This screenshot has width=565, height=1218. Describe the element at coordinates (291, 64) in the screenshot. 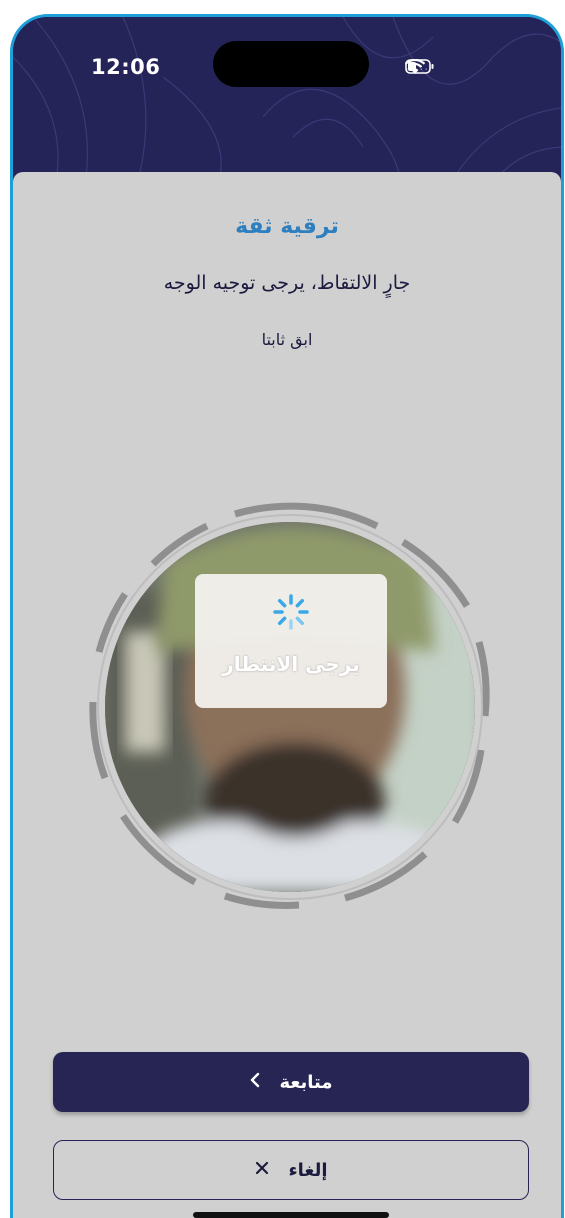

I see `dynamic-island` at that location.